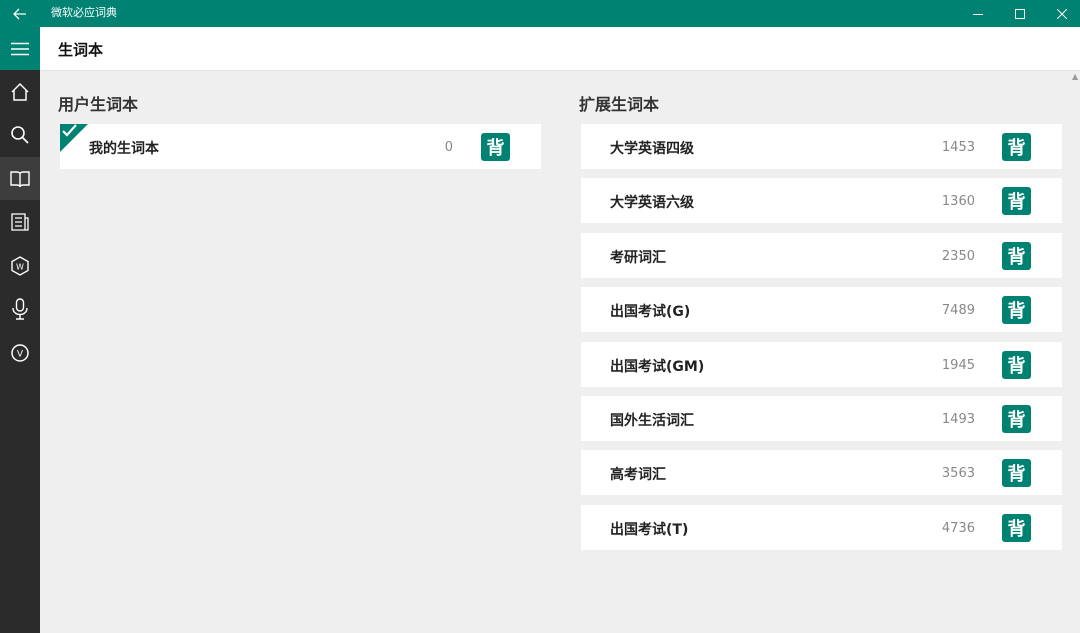 This screenshot has height=633, width=1080. I want to click on word-count: 4736, so click(958, 528).